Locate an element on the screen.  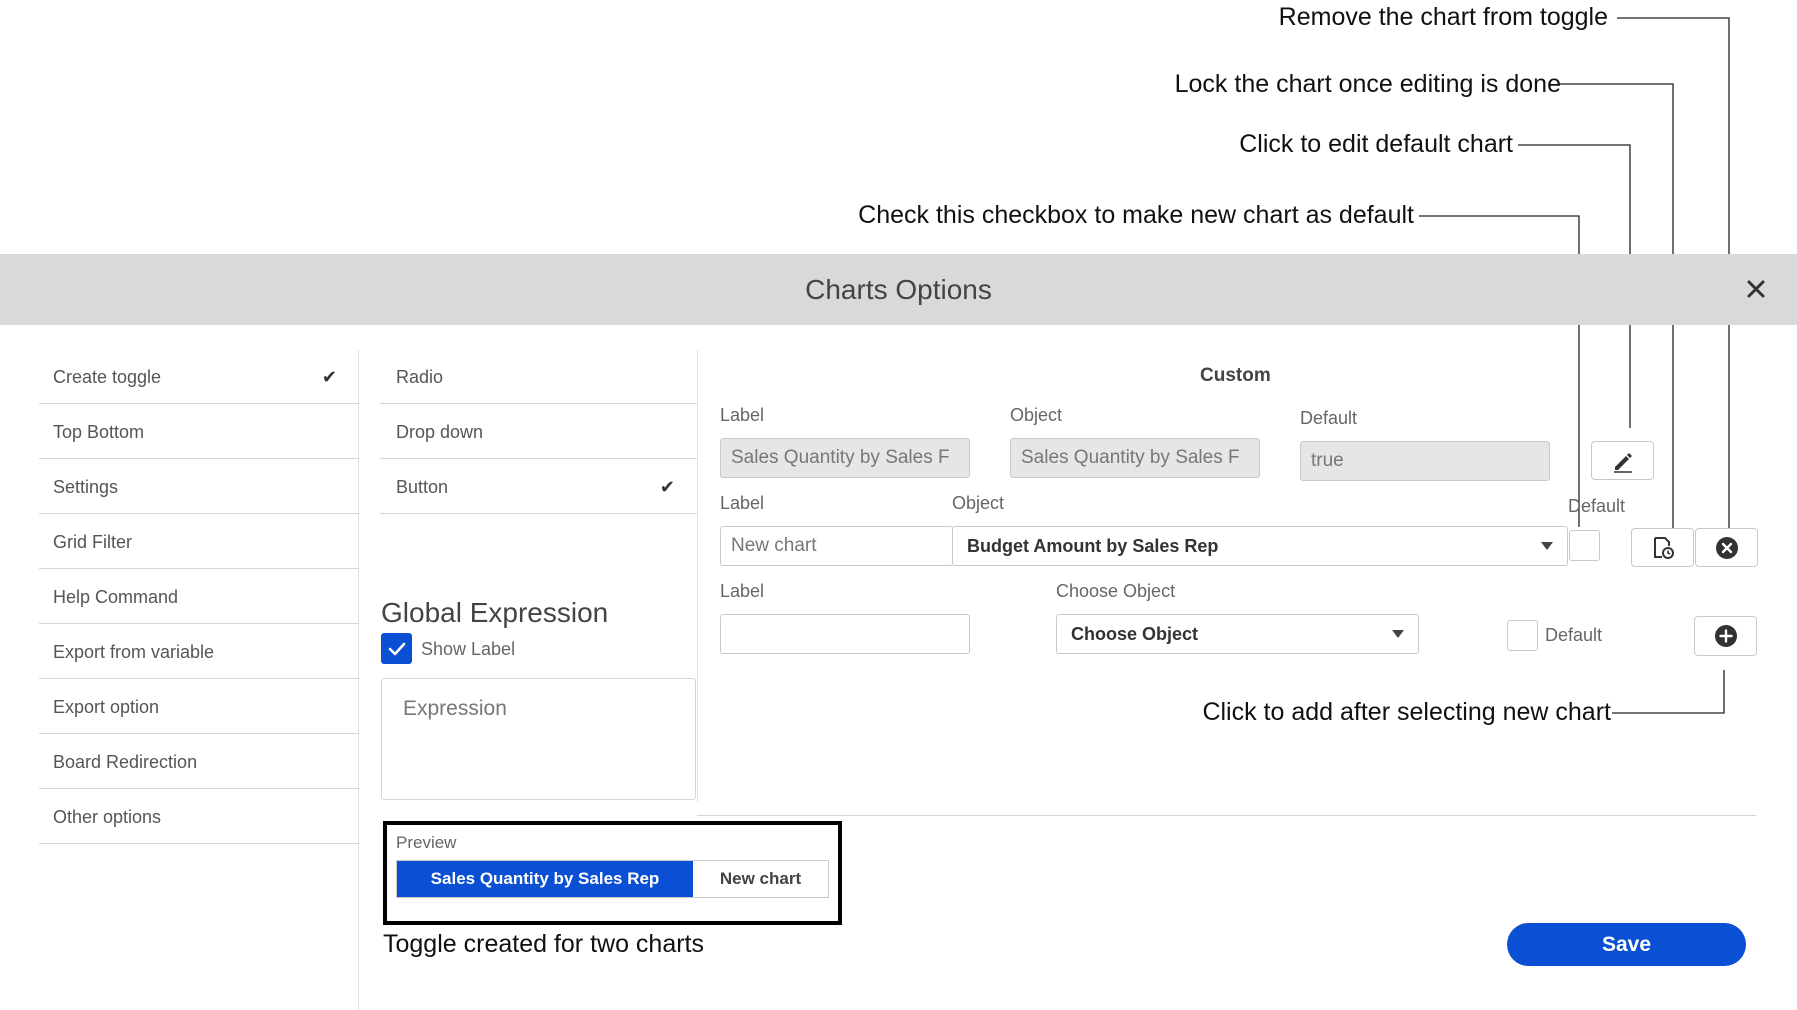
preview-toggle-option: New chart is located at coordinates (760, 879).